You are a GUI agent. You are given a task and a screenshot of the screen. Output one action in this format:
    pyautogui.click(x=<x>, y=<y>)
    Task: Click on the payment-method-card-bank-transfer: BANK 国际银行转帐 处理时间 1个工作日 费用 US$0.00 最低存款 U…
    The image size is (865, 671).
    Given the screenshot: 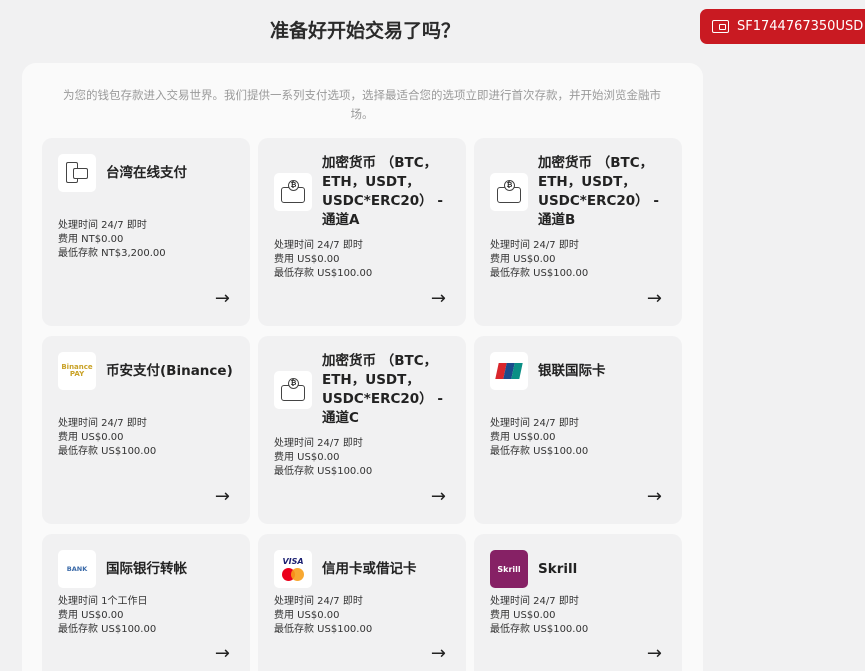 What is the action you would take?
    pyautogui.click(x=146, y=602)
    